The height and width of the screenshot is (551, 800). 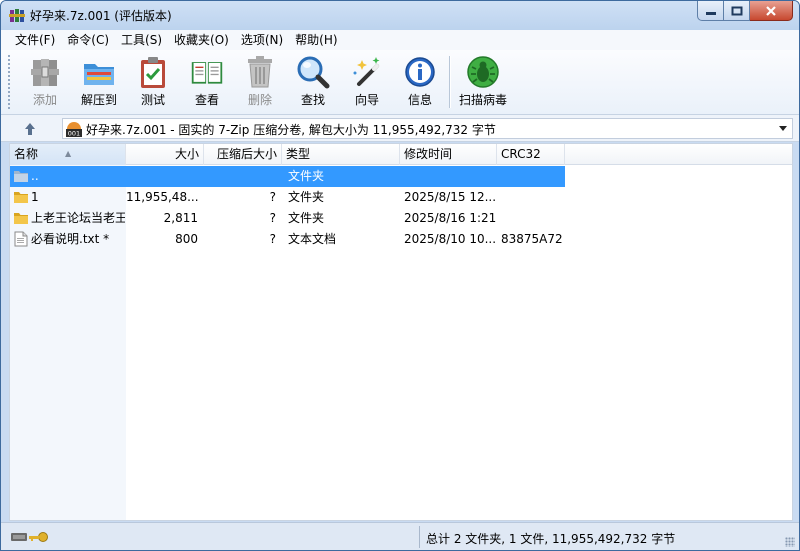 I want to click on virus-scan-label: 扫描病毒, so click(x=482, y=100).